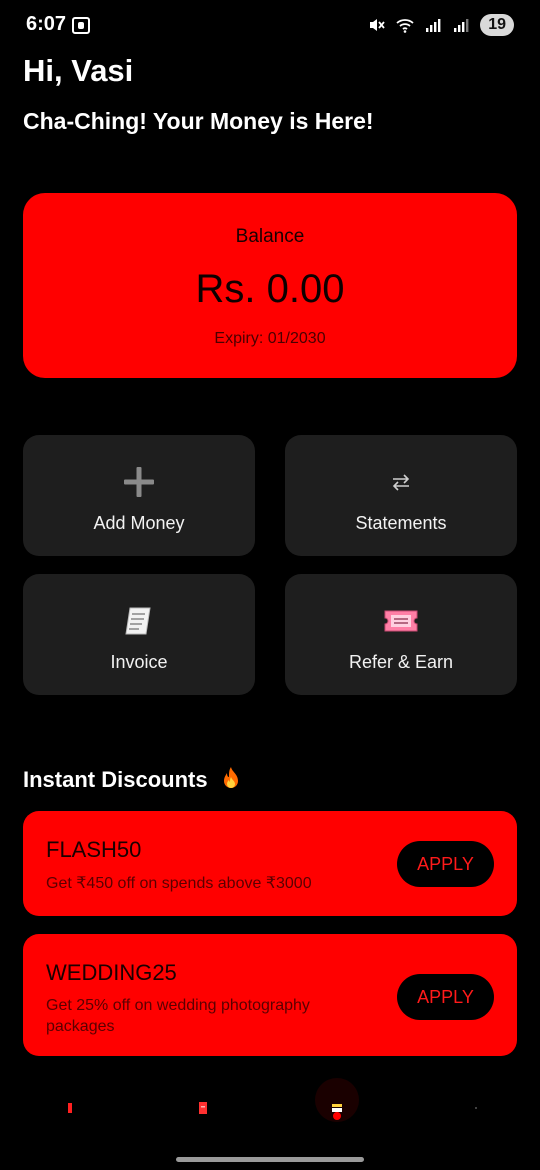  Describe the element at coordinates (46, 24) in the screenshot. I see `status-time: 6:07` at that location.